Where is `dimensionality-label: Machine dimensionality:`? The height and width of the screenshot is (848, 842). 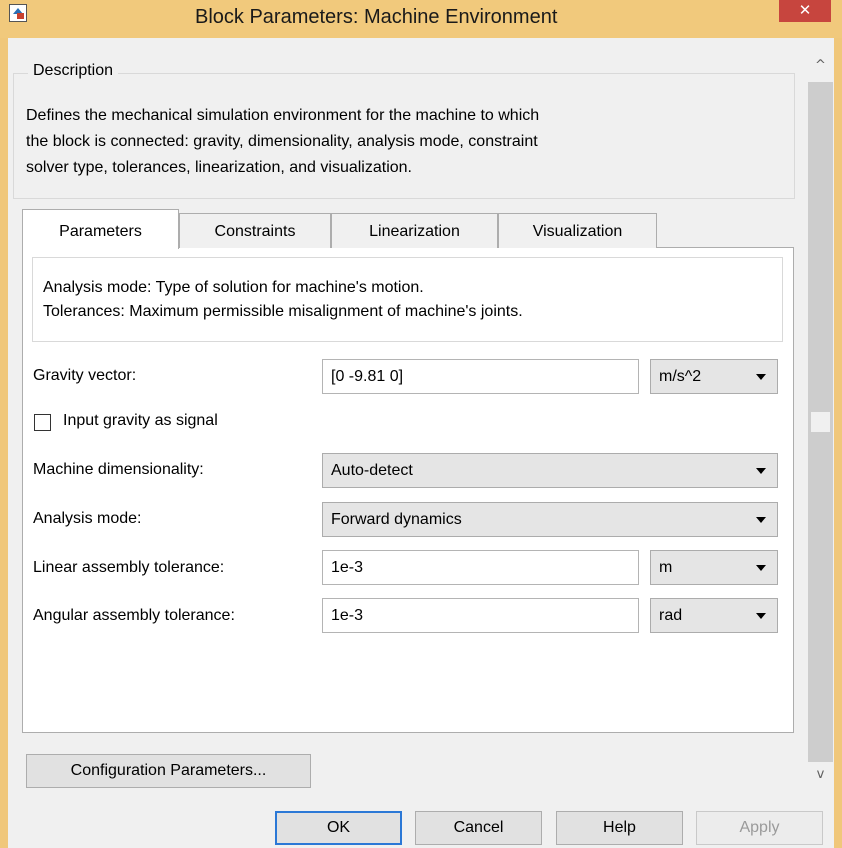 dimensionality-label: Machine dimensionality: is located at coordinates (118, 469).